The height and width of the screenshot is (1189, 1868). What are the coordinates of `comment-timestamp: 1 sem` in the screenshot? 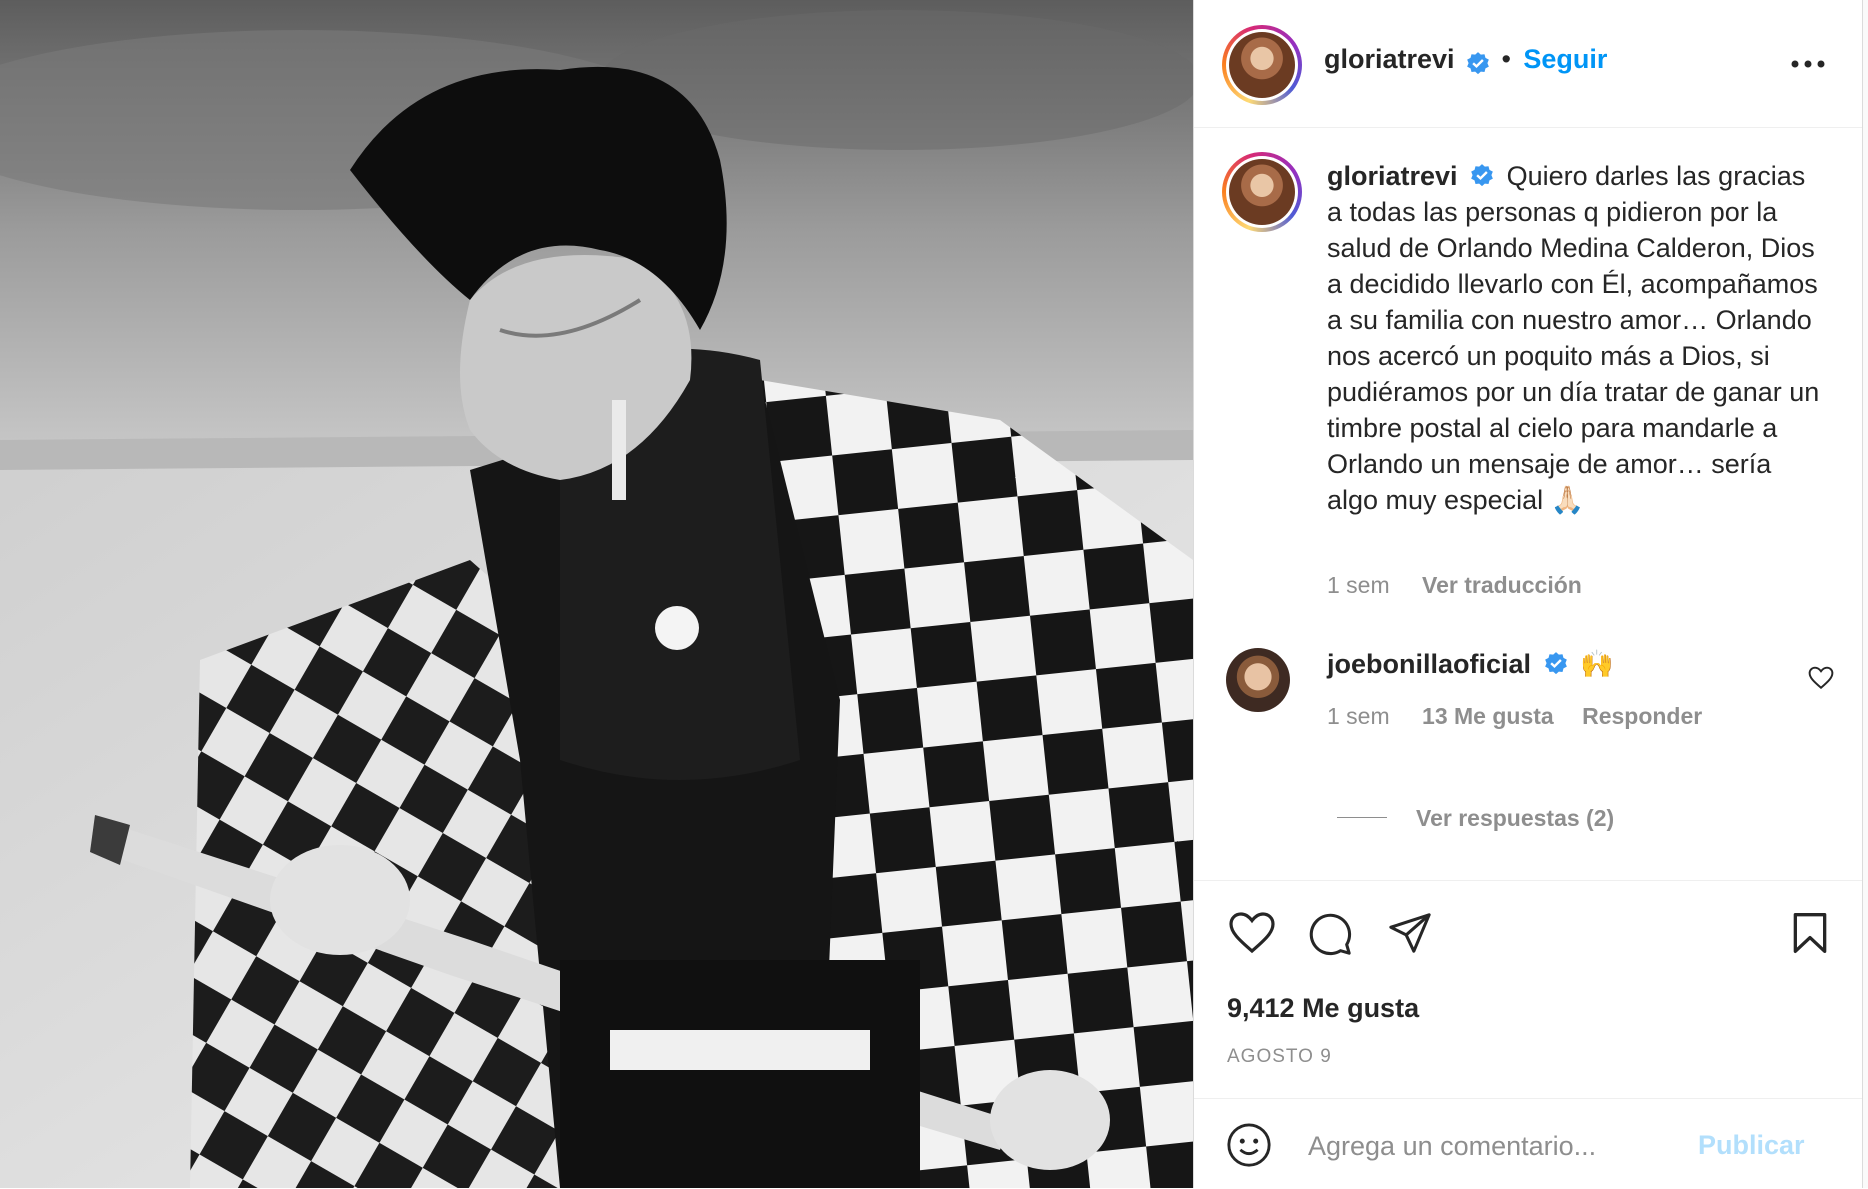 It's located at (1358, 716).